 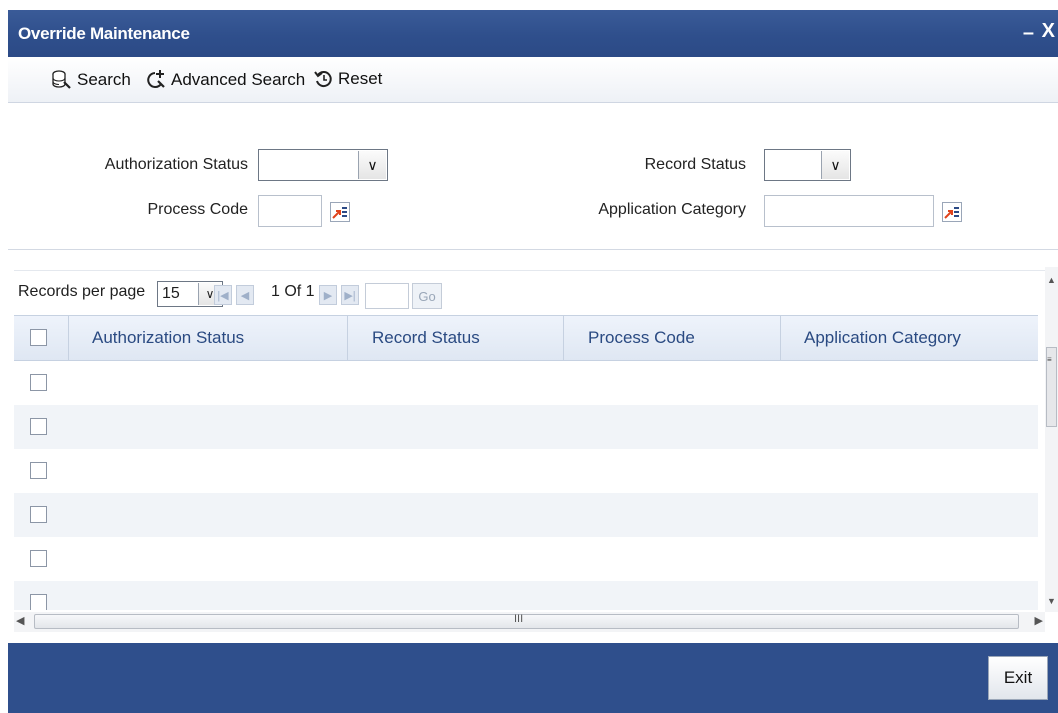 I want to click on records-per-page-value: 15, so click(x=171, y=293).